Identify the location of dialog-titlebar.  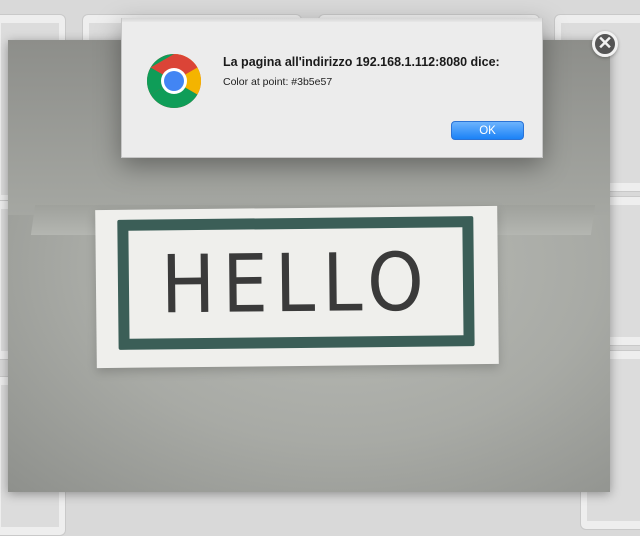
(332, 20).